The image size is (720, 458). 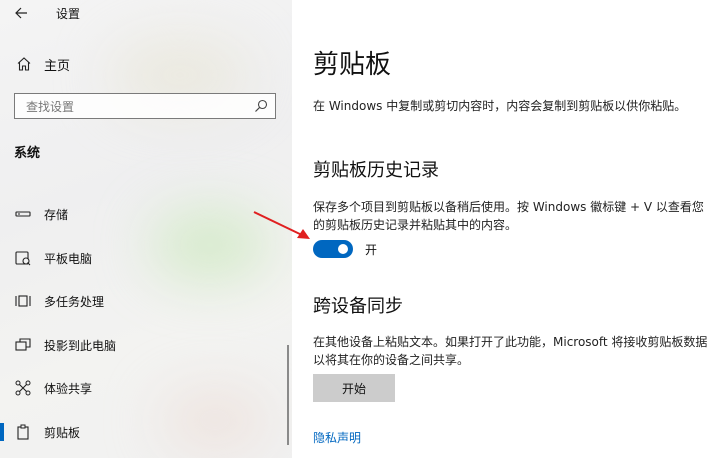 What do you see at coordinates (354, 388) in the screenshot?
I see `sync-start-button: 开始` at bounding box center [354, 388].